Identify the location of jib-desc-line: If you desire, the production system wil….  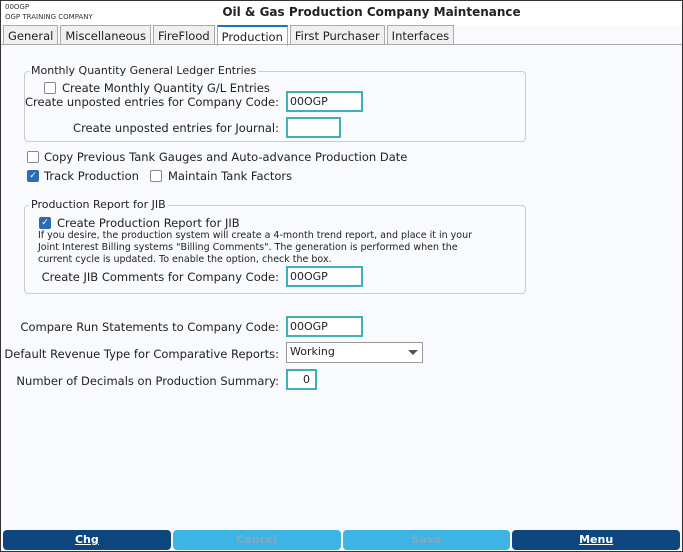
(255, 235).